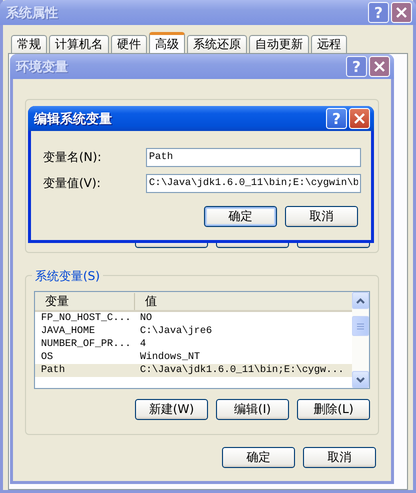 The width and height of the screenshot is (416, 493). What do you see at coordinates (47, 357) in the screenshot?
I see `variable-name: OS` at bounding box center [47, 357].